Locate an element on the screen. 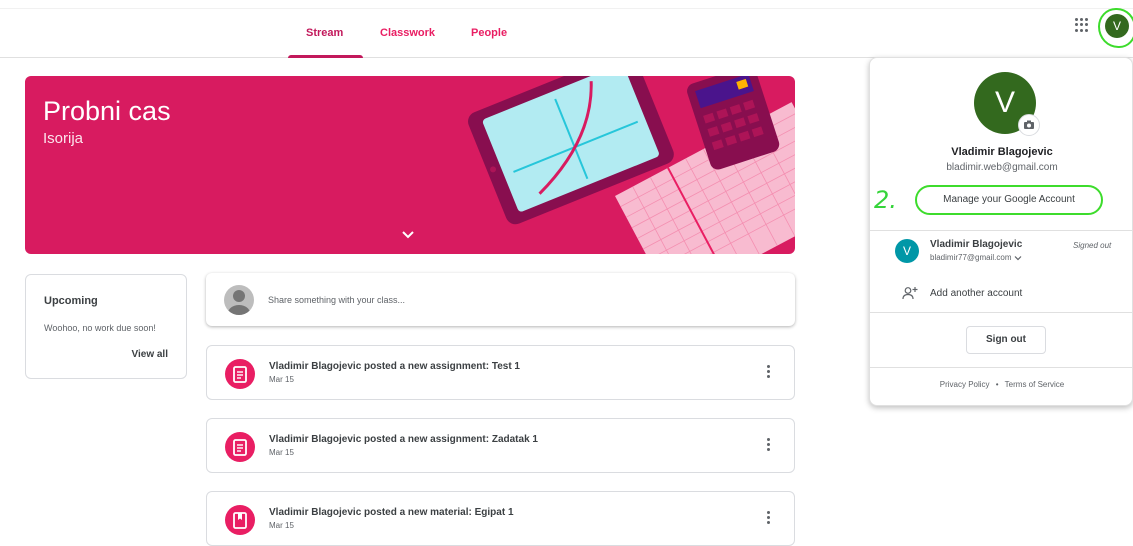 This screenshot has width=1133, height=546. apps-grid-icon is located at coordinates (1082, 25).